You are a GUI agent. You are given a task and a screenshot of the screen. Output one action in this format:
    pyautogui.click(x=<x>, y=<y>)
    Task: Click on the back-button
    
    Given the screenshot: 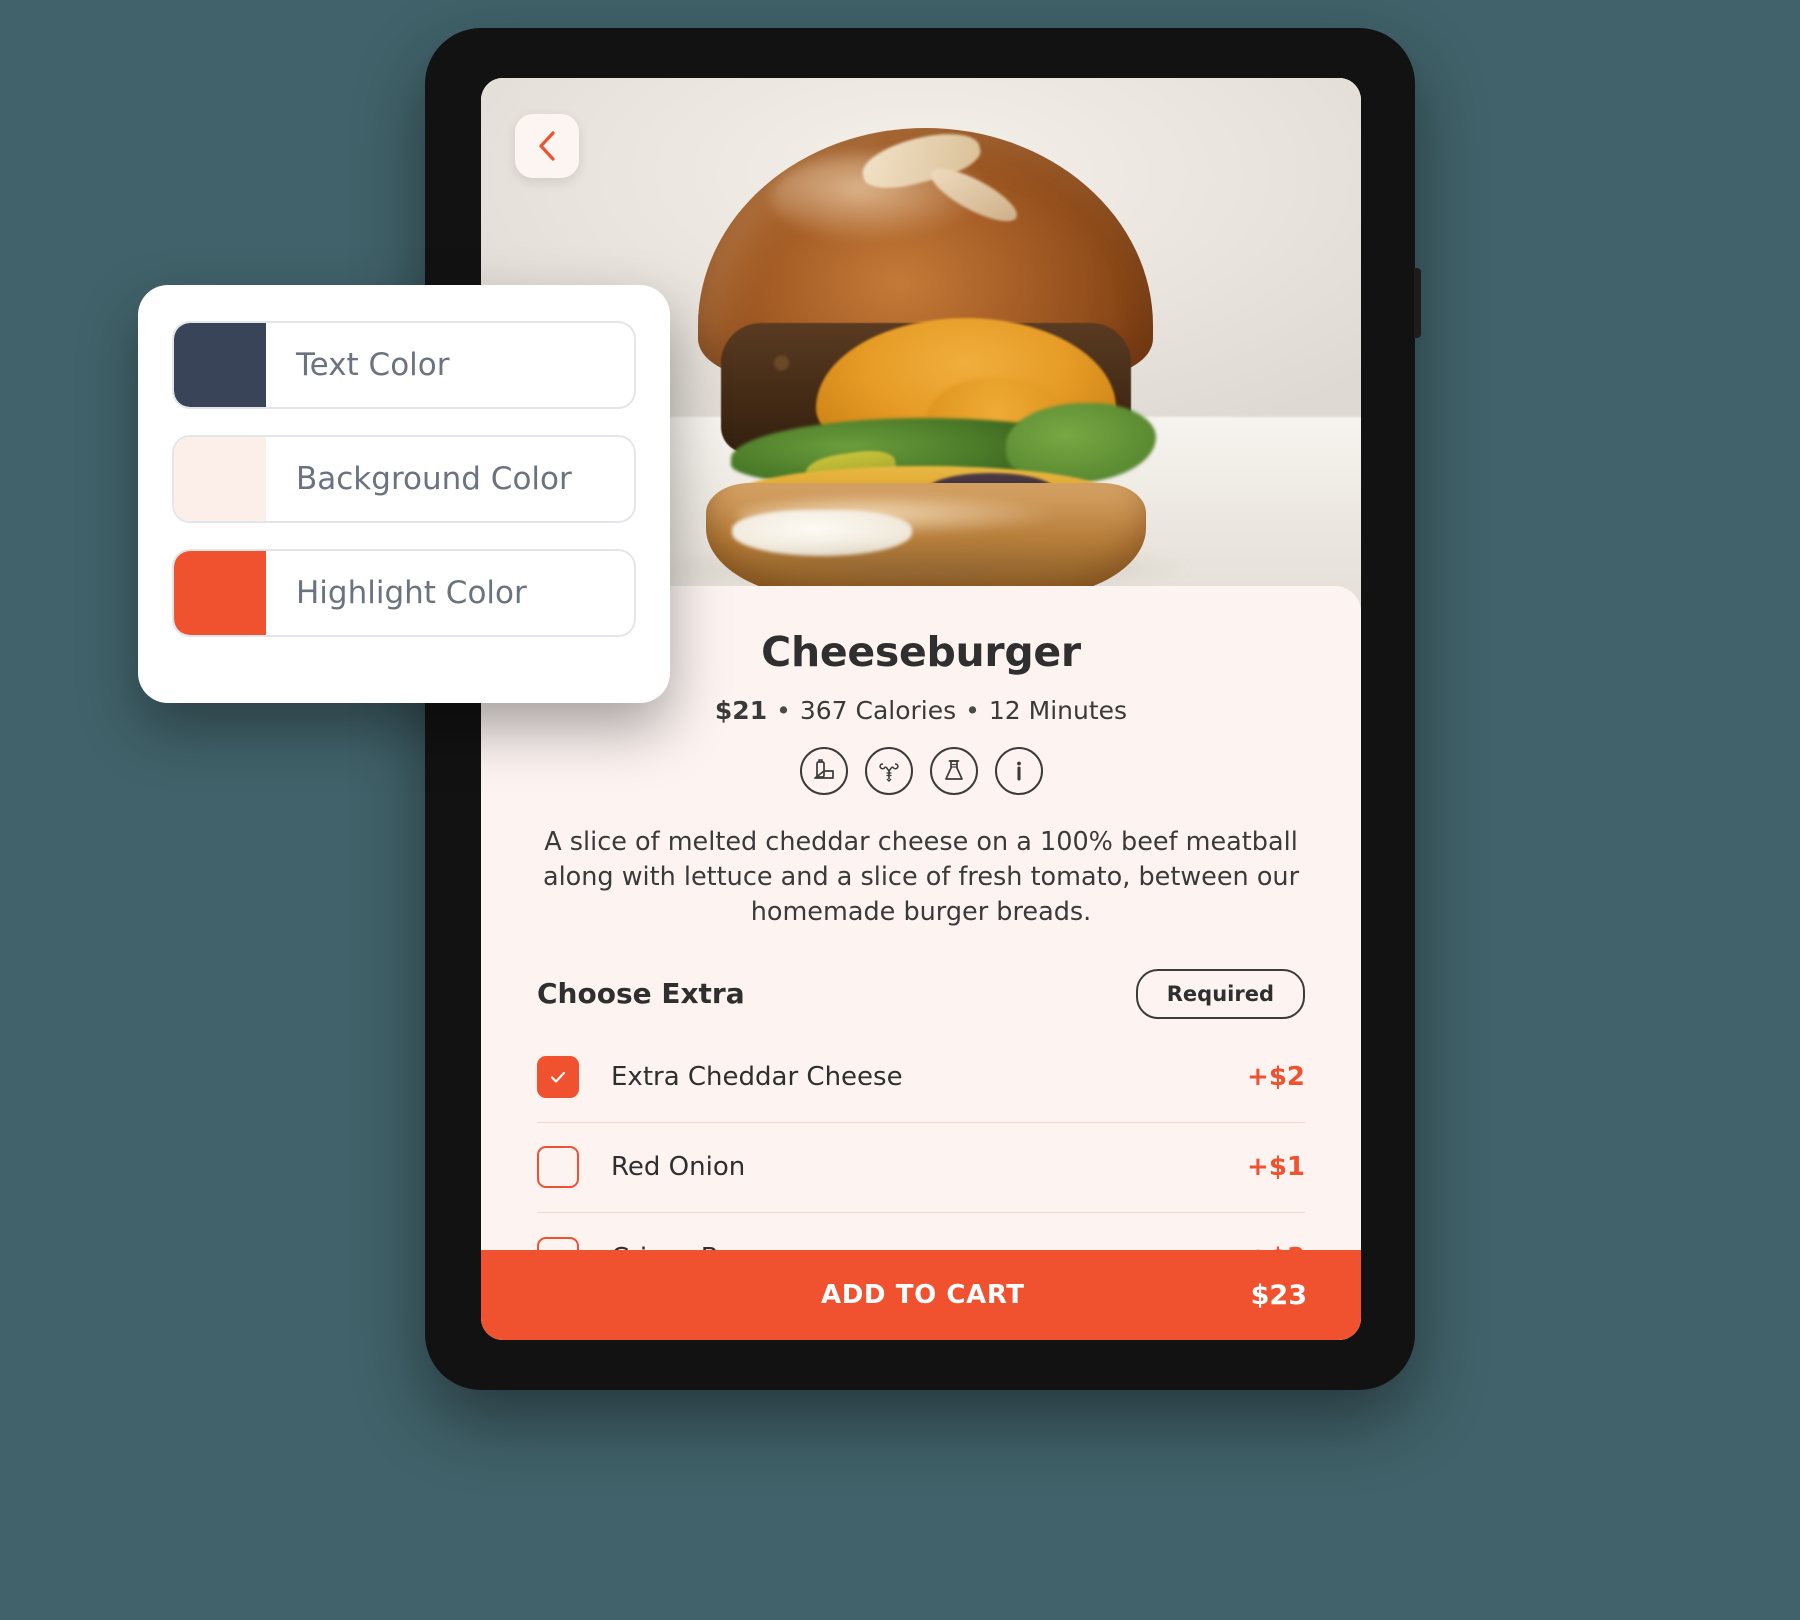 What is the action you would take?
    pyautogui.click(x=547, y=146)
    